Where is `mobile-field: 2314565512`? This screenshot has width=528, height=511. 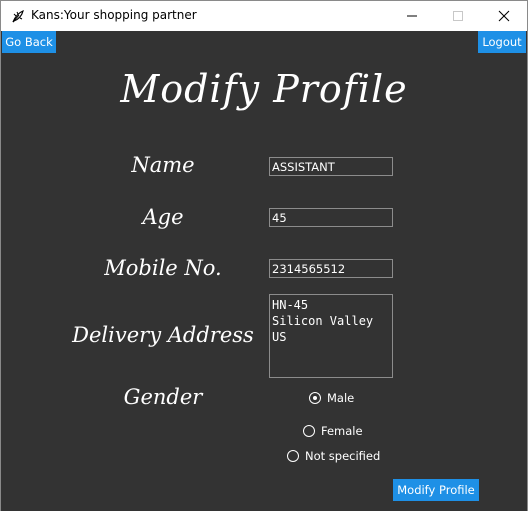
mobile-field: 2314565512 is located at coordinates (331, 268).